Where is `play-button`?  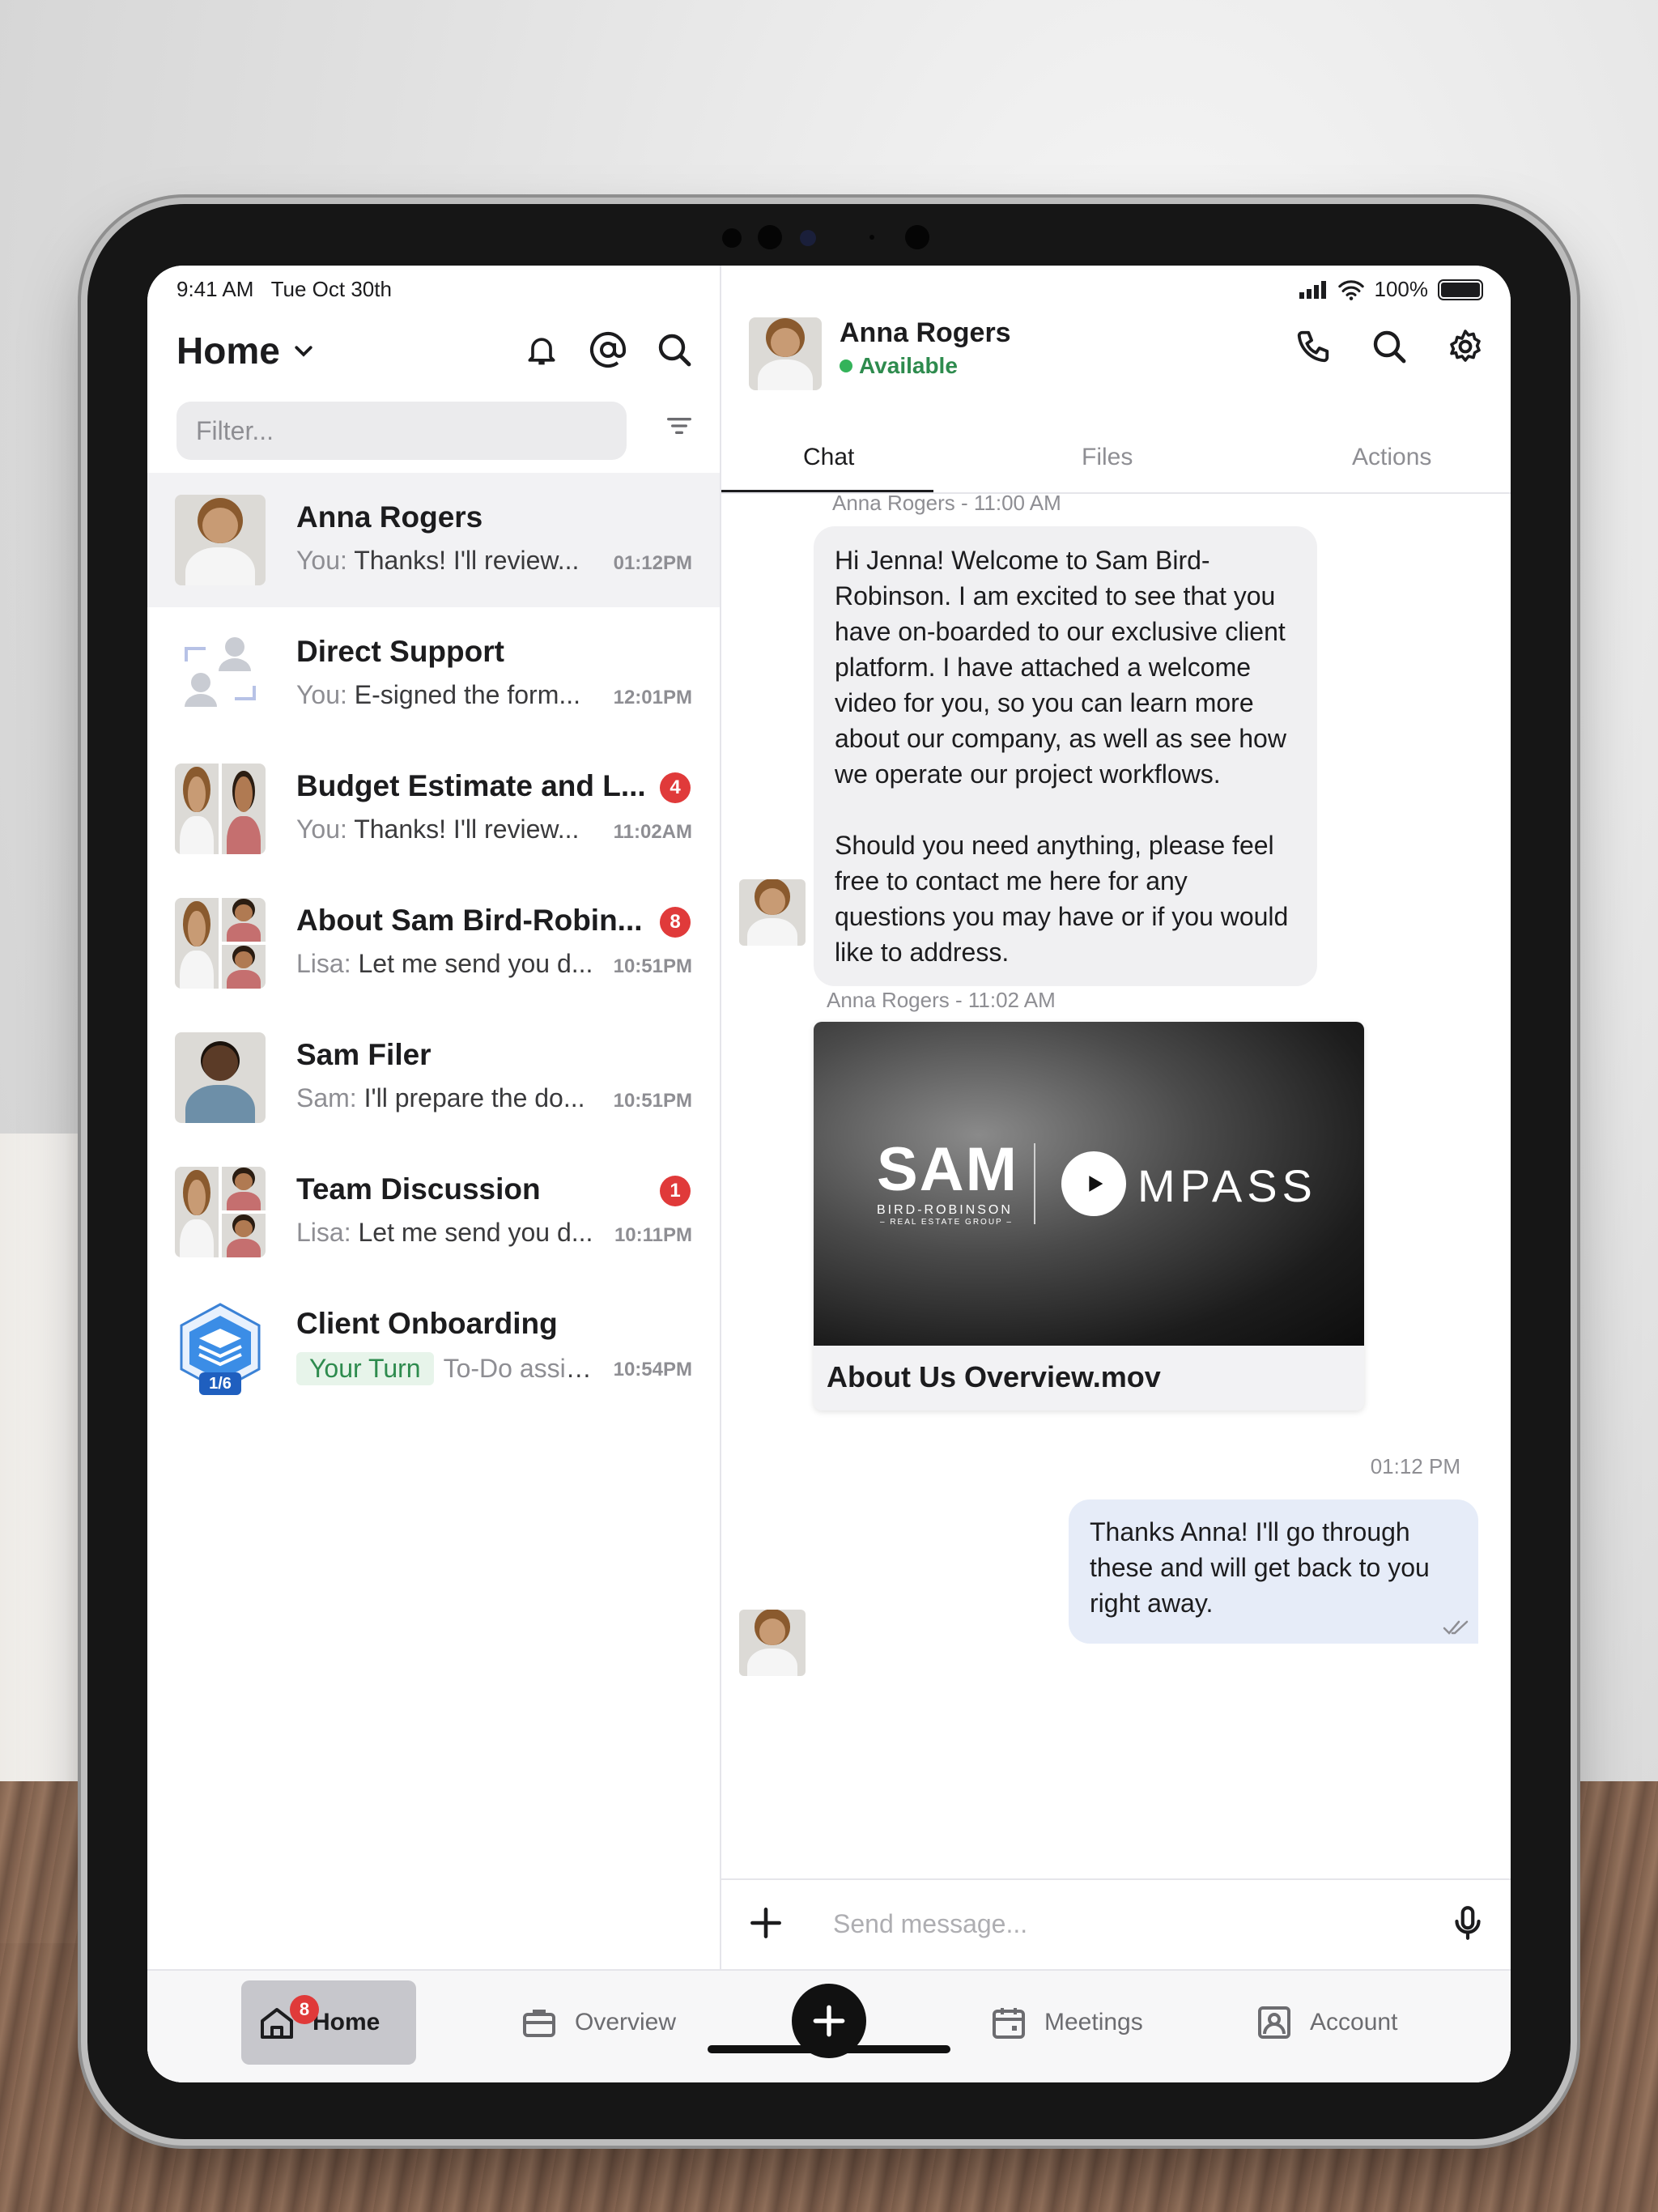
play-button is located at coordinates (1093, 1184).